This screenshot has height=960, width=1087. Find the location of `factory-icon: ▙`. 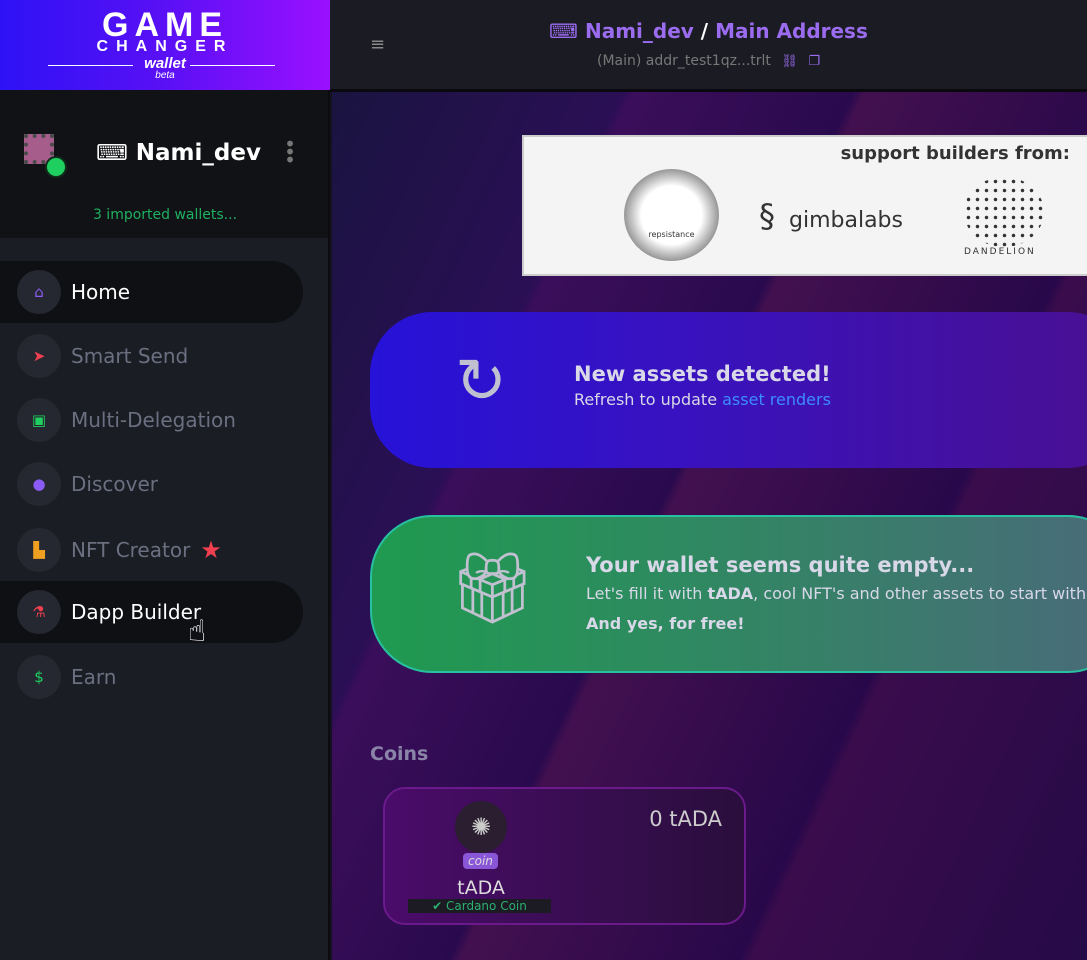

factory-icon: ▙ is located at coordinates (39, 550).